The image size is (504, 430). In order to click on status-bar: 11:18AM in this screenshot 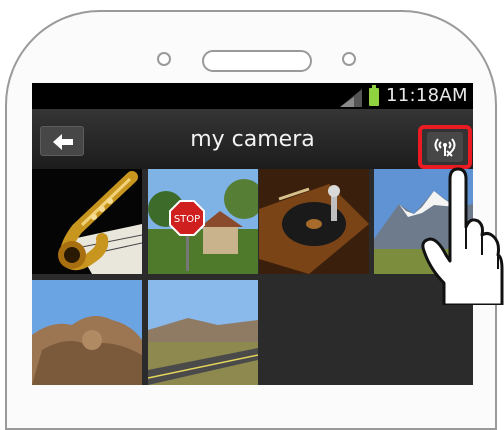, I will do `click(252, 96)`.